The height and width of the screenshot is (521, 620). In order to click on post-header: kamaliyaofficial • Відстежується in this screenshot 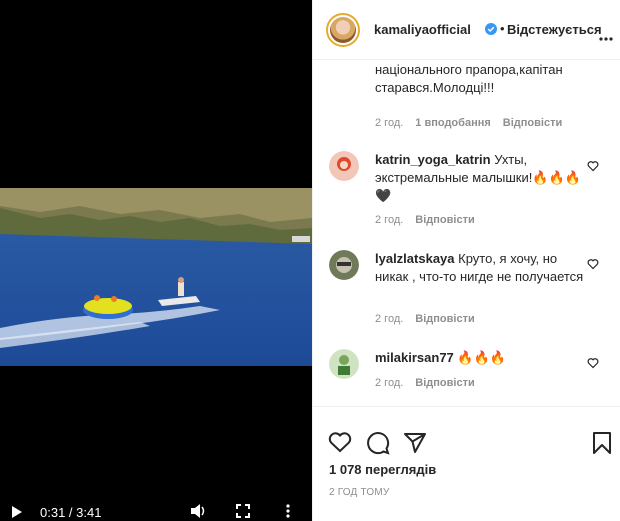, I will do `click(466, 30)`.